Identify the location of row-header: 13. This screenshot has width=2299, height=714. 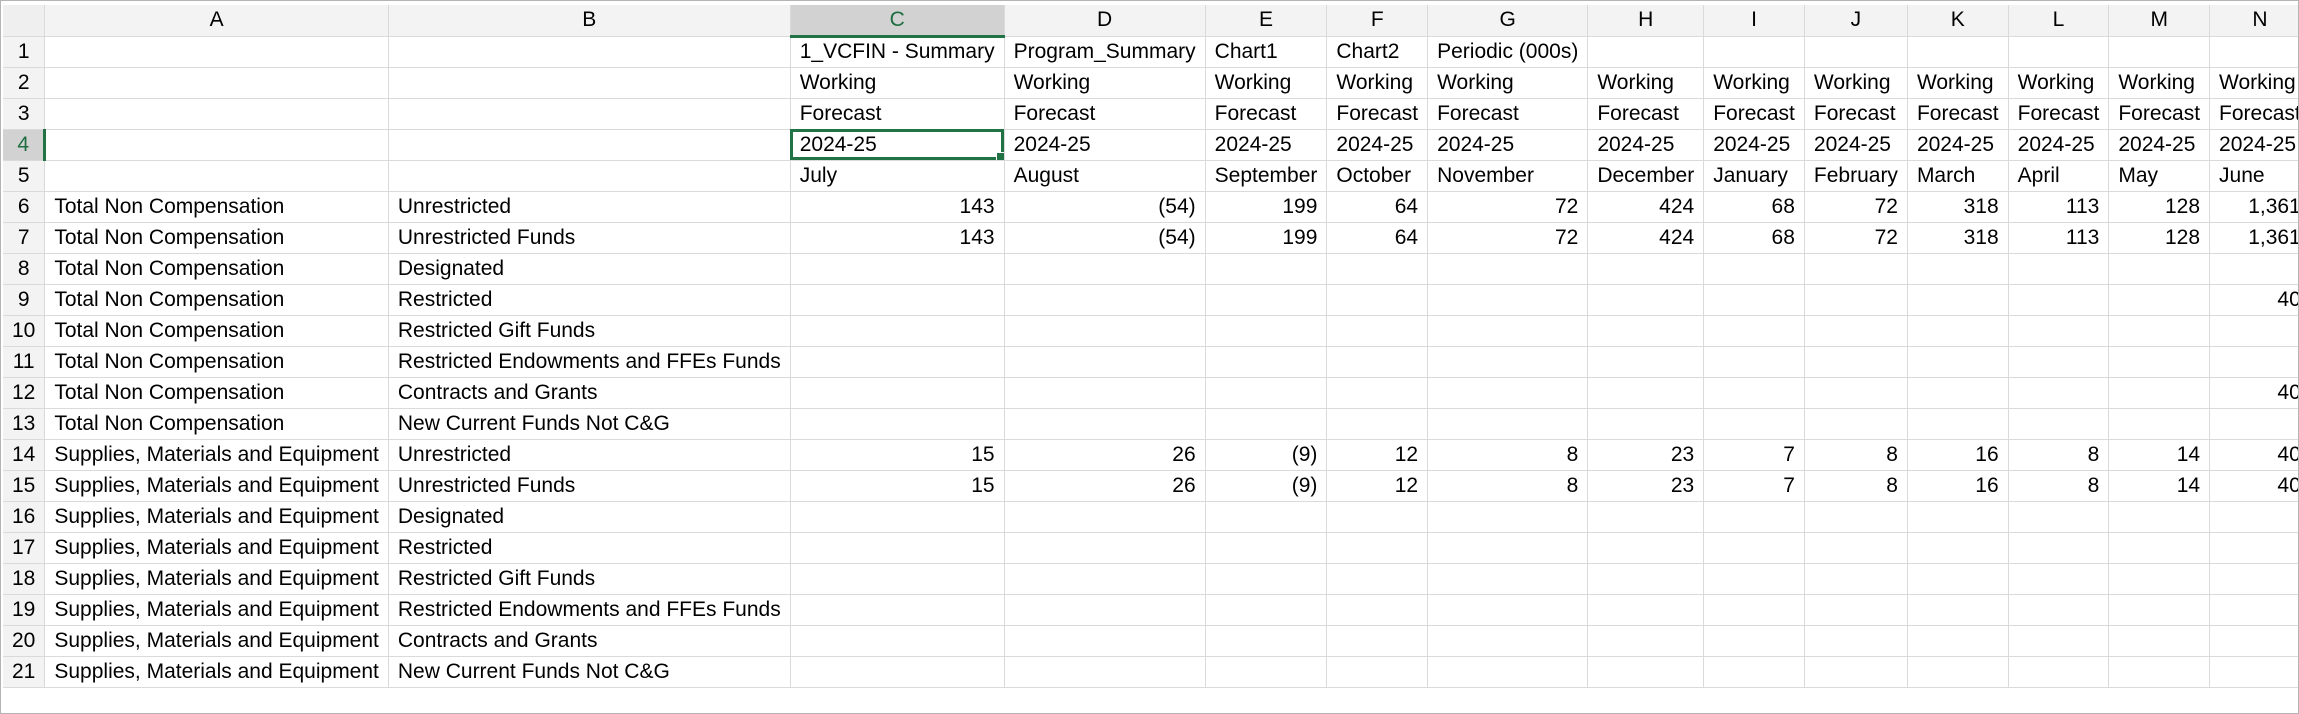
(24, 424).